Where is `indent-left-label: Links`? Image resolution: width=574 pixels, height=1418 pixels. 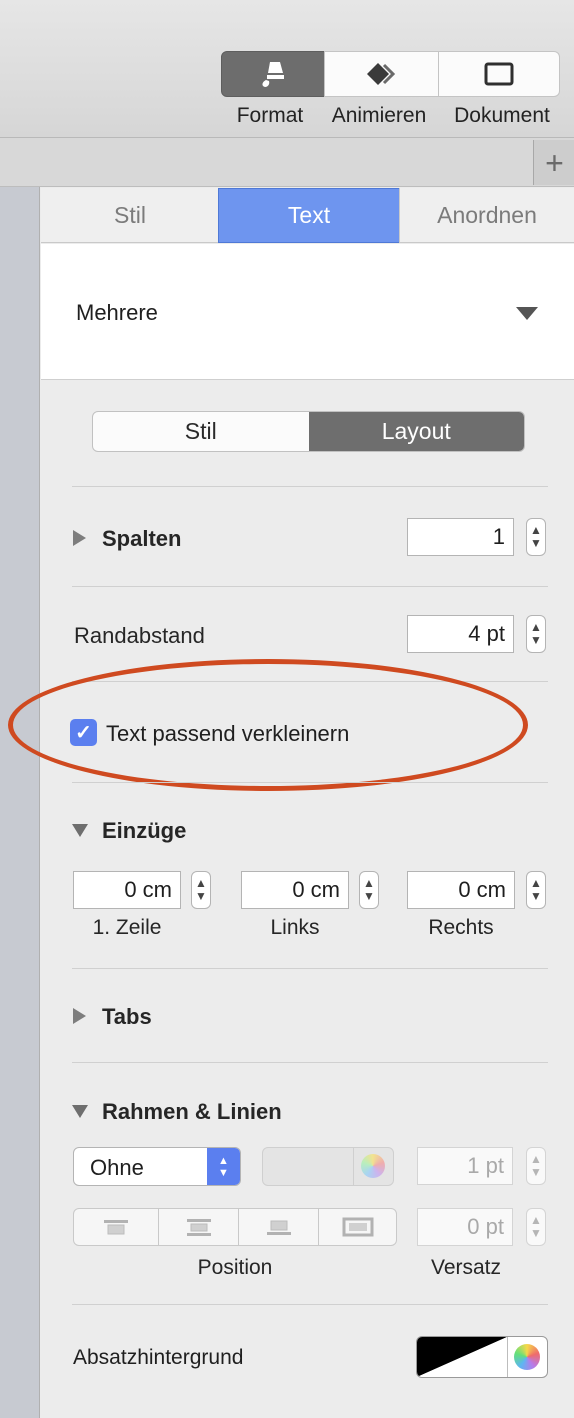 indent-left-label: Links is located at coordinates (295, 927).